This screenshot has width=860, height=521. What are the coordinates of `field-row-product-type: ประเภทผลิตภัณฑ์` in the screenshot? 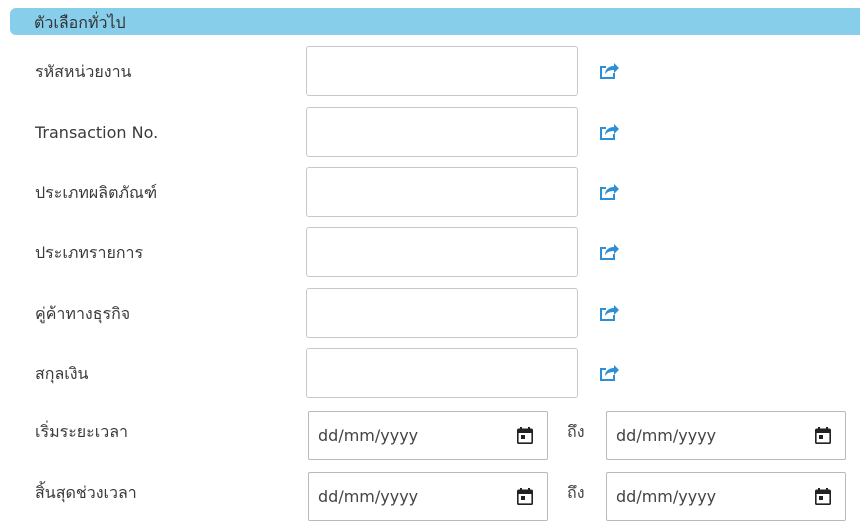 It's located at (430, 193).